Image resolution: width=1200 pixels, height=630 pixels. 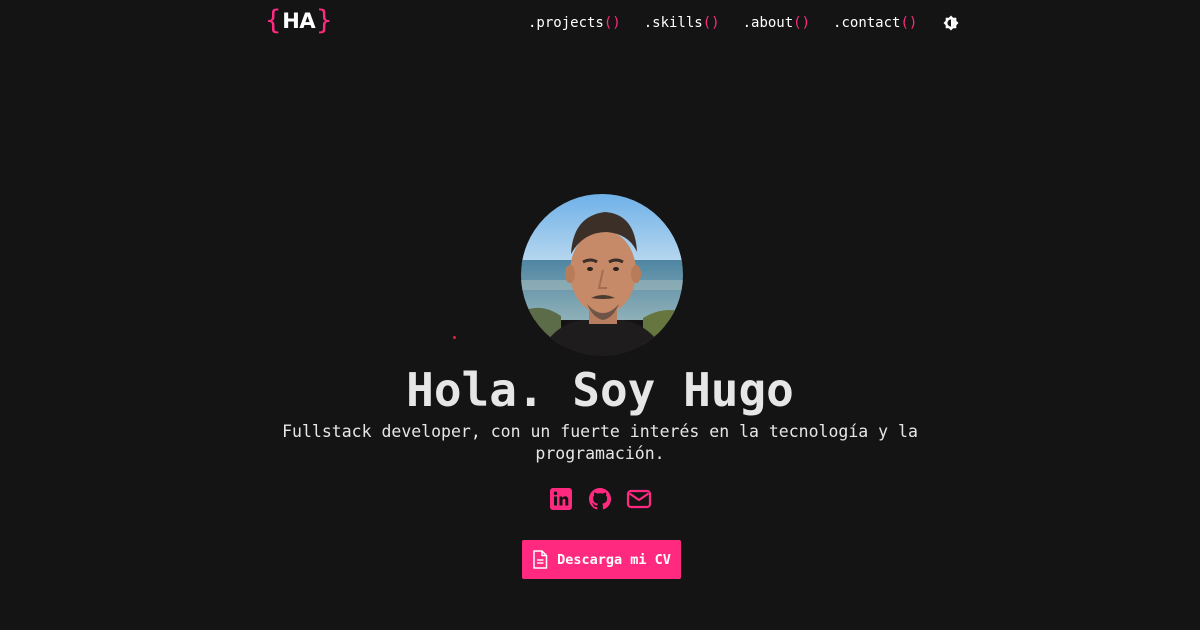 I want to click on nav-skills: .skills(), so click(x=682, y=23).